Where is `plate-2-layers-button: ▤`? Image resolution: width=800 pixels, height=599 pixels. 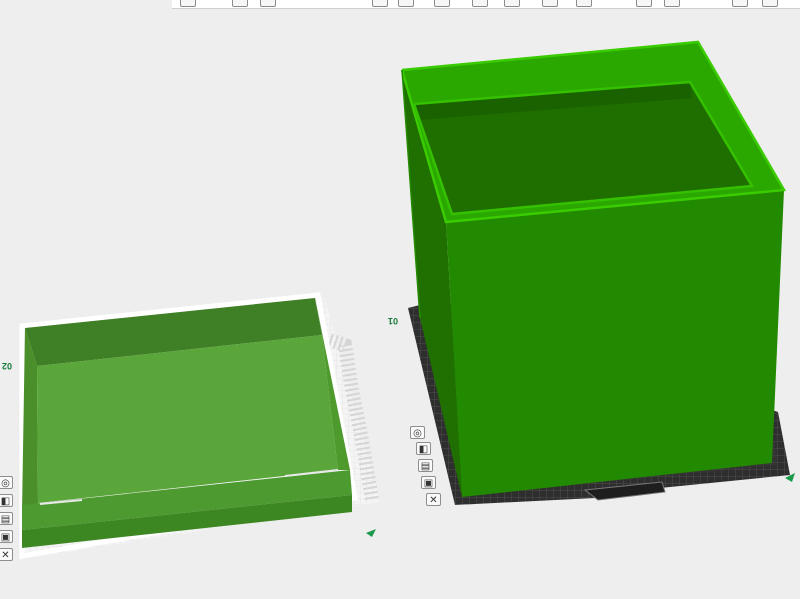
plate-2-layers-button: ▤ is located at coordinates (6, 518).